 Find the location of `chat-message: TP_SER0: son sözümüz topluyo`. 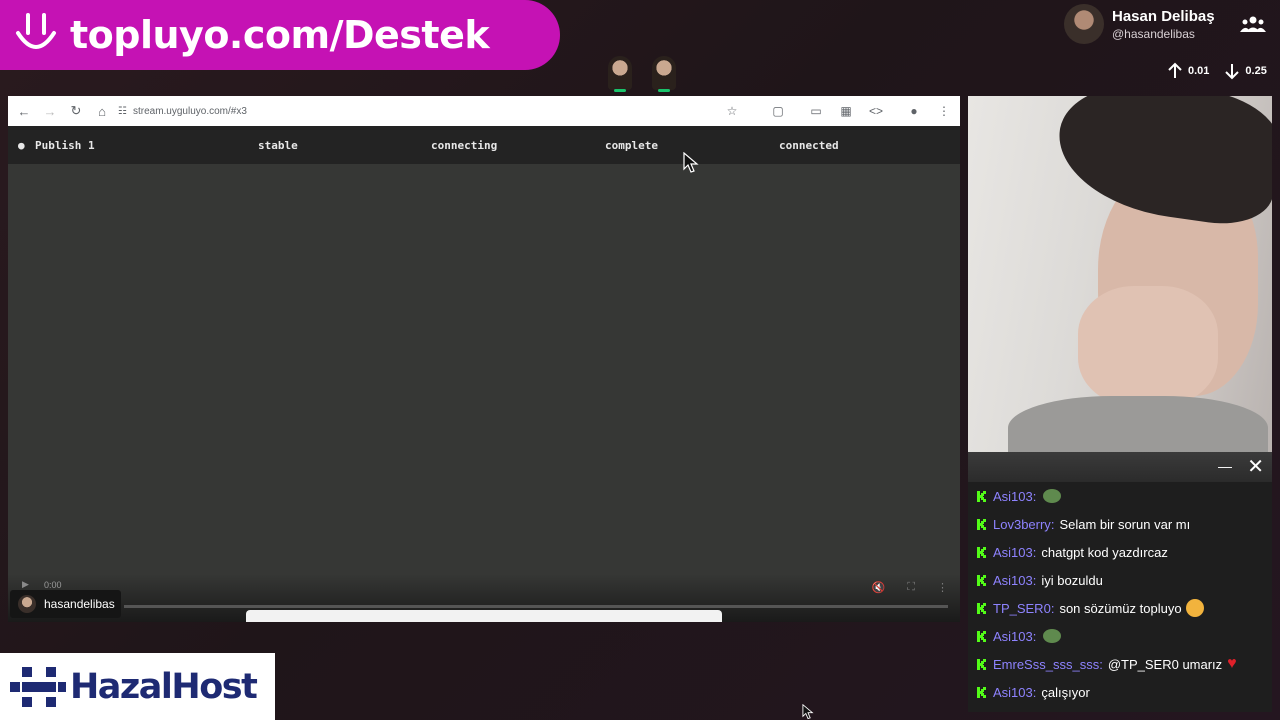

chat-message: TP_SER0: son sözümüz topluyo is located at coordinates (1120, 608).